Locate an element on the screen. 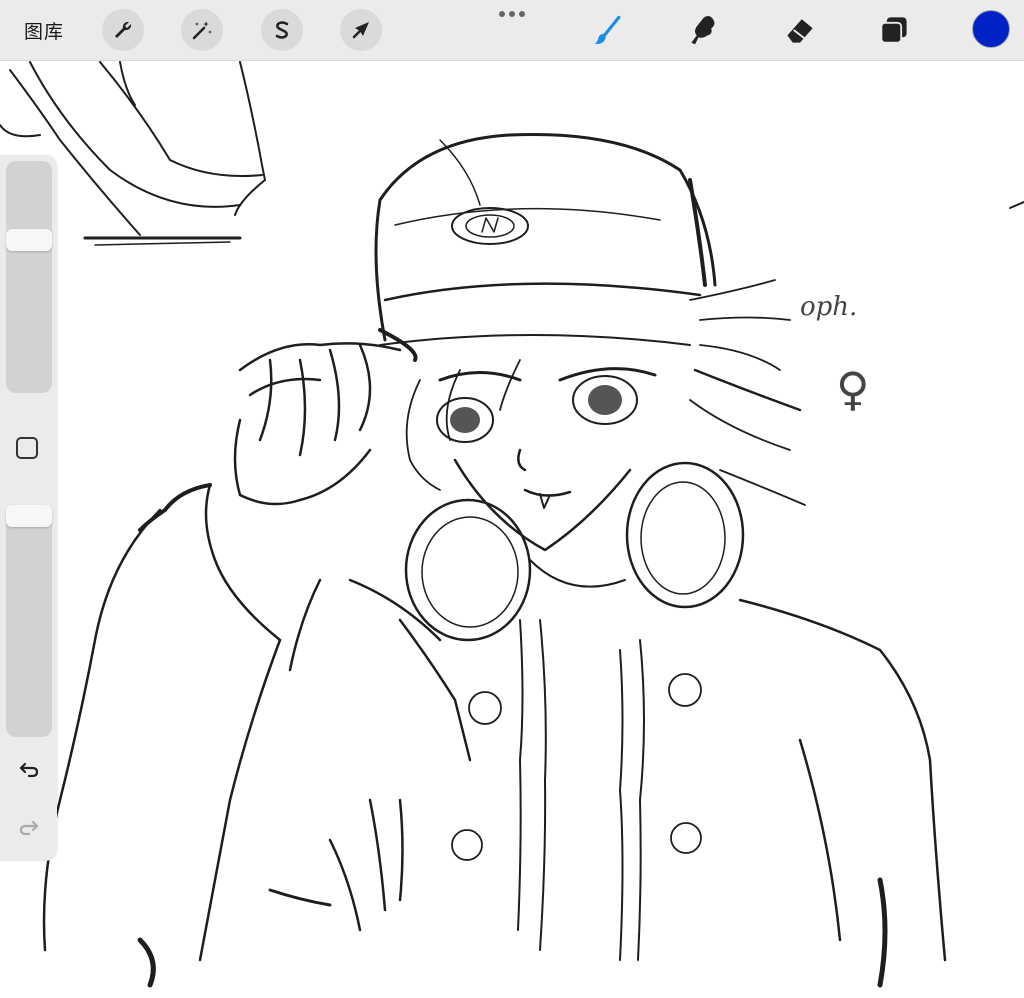 This screenshot has height=998, width=1024. ellipsis-icon is located at coordinates (512, 14).